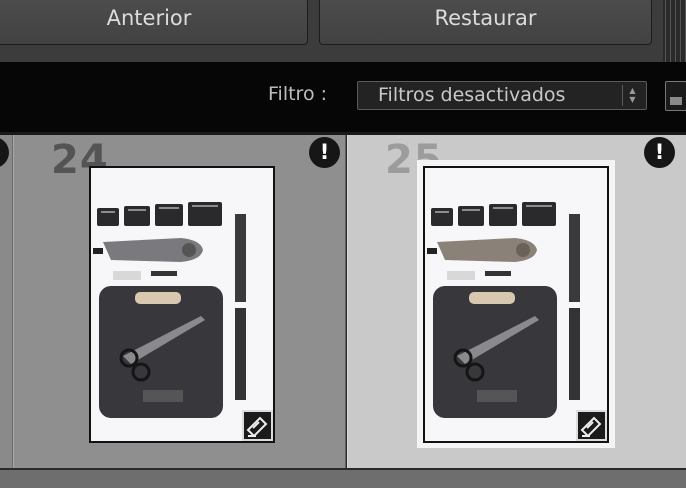  What do you see at coordinates (485, 22) in the screenshot?
I see `reset-button: Restaurar` at bounding box center [485, 22].